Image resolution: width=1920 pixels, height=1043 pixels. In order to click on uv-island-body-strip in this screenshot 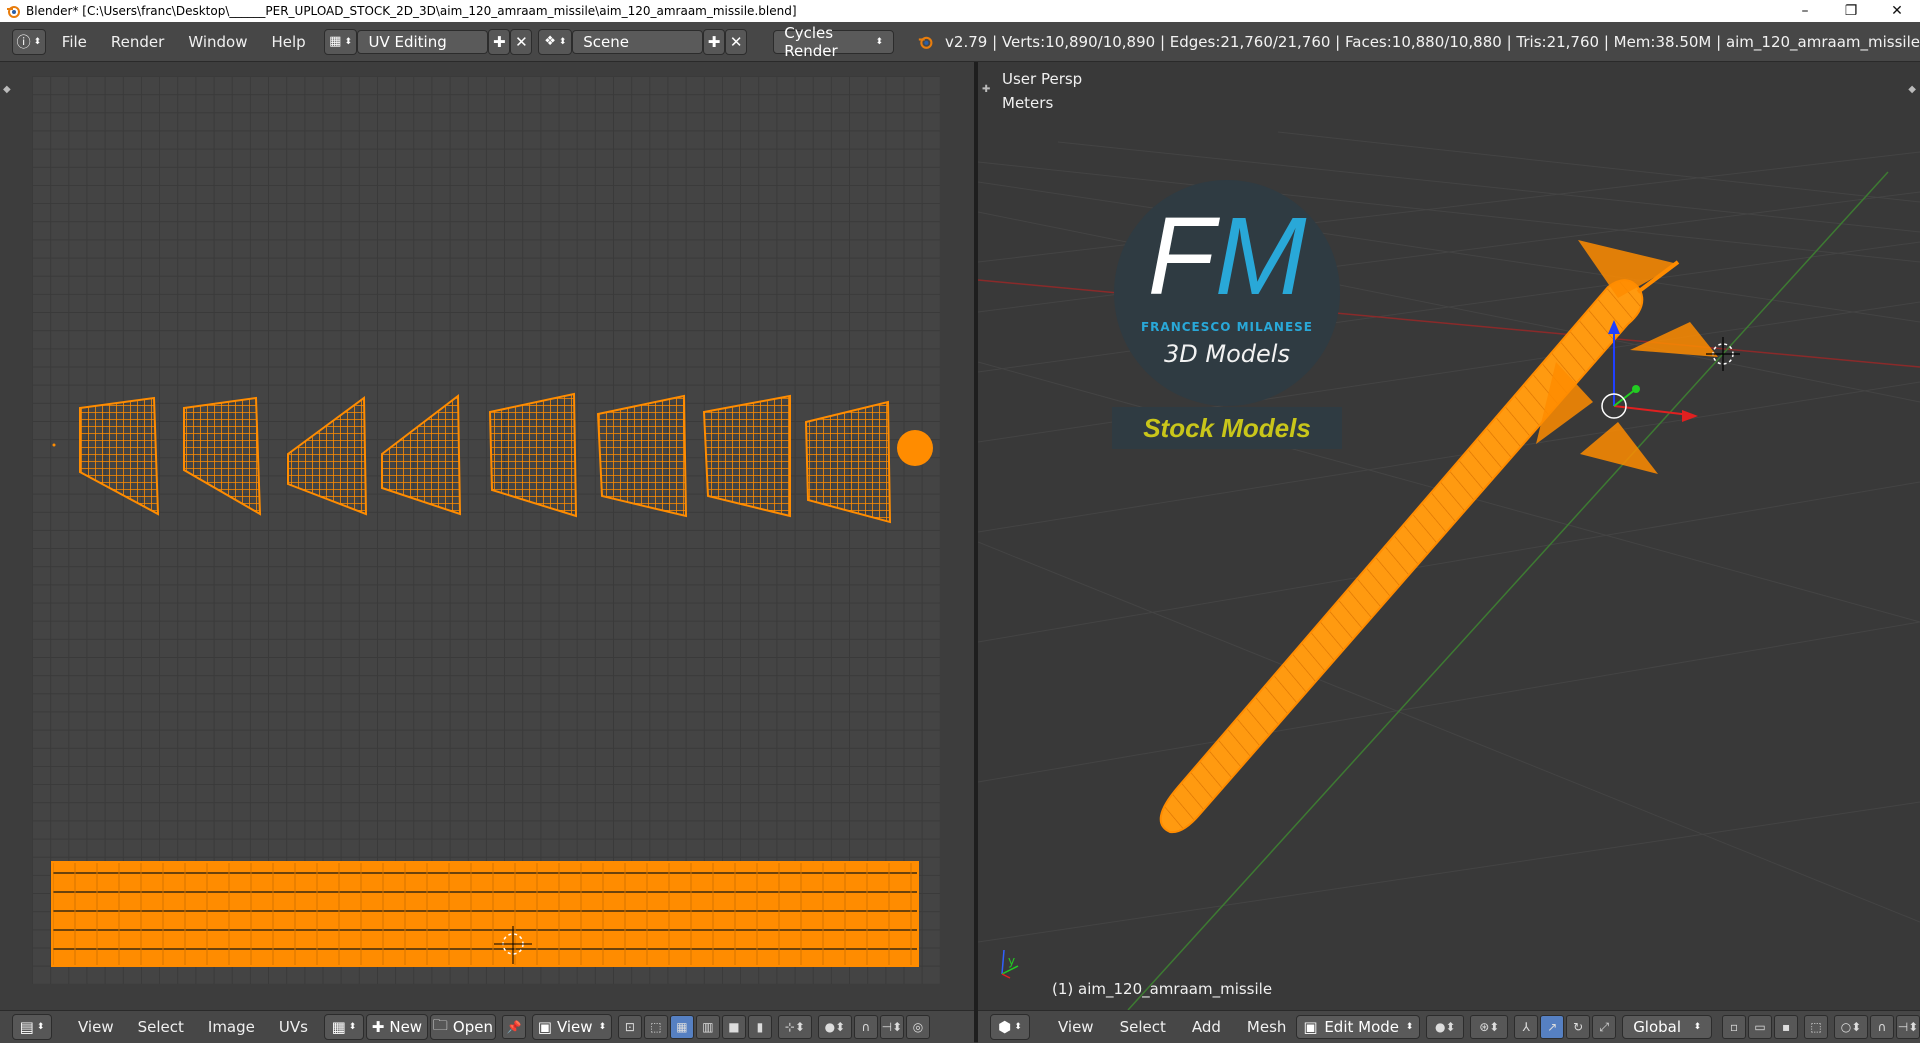, I will do `click(485, 914)`.